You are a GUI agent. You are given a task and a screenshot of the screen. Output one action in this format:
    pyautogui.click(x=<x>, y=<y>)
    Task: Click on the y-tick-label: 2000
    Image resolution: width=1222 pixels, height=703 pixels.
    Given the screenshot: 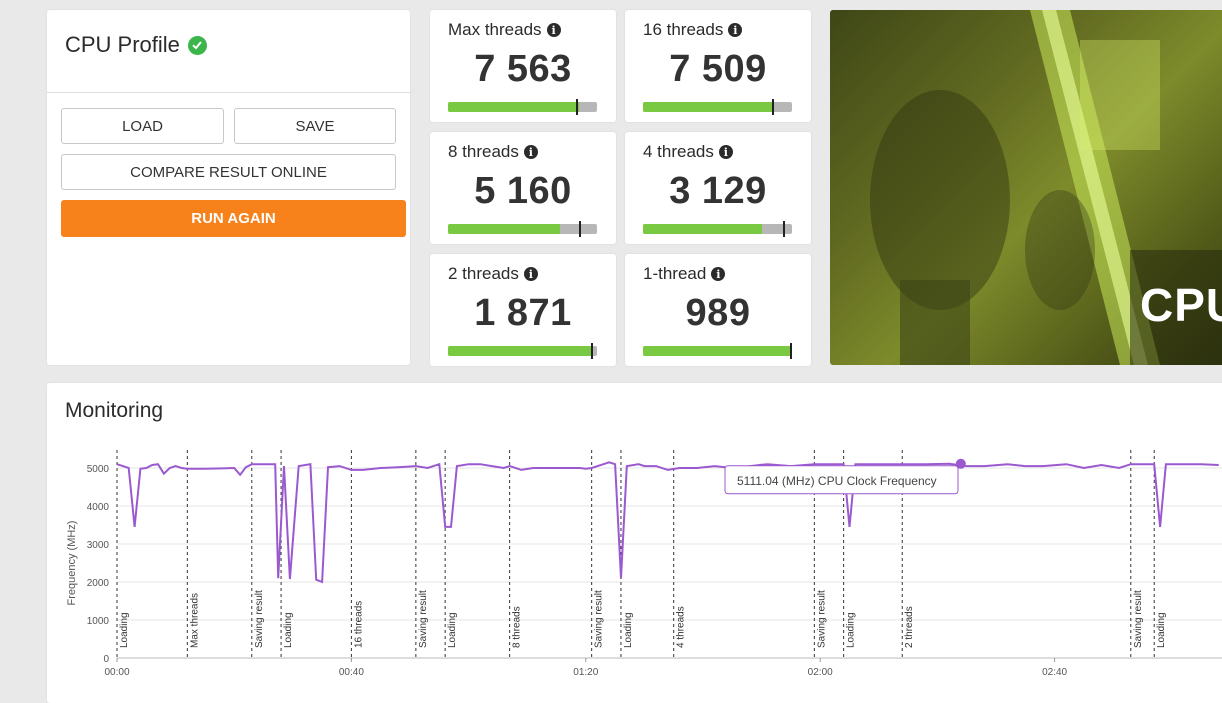 What is the action you would take?
    pyautogui.click(x=98, y=583)
    